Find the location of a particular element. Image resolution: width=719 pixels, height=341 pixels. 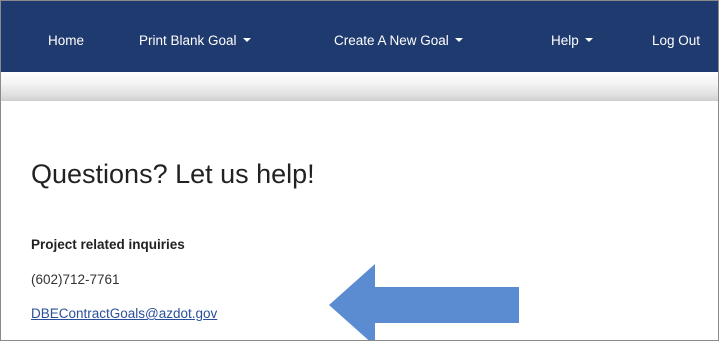

nav-help: Help is located at coordinates (572, 36).